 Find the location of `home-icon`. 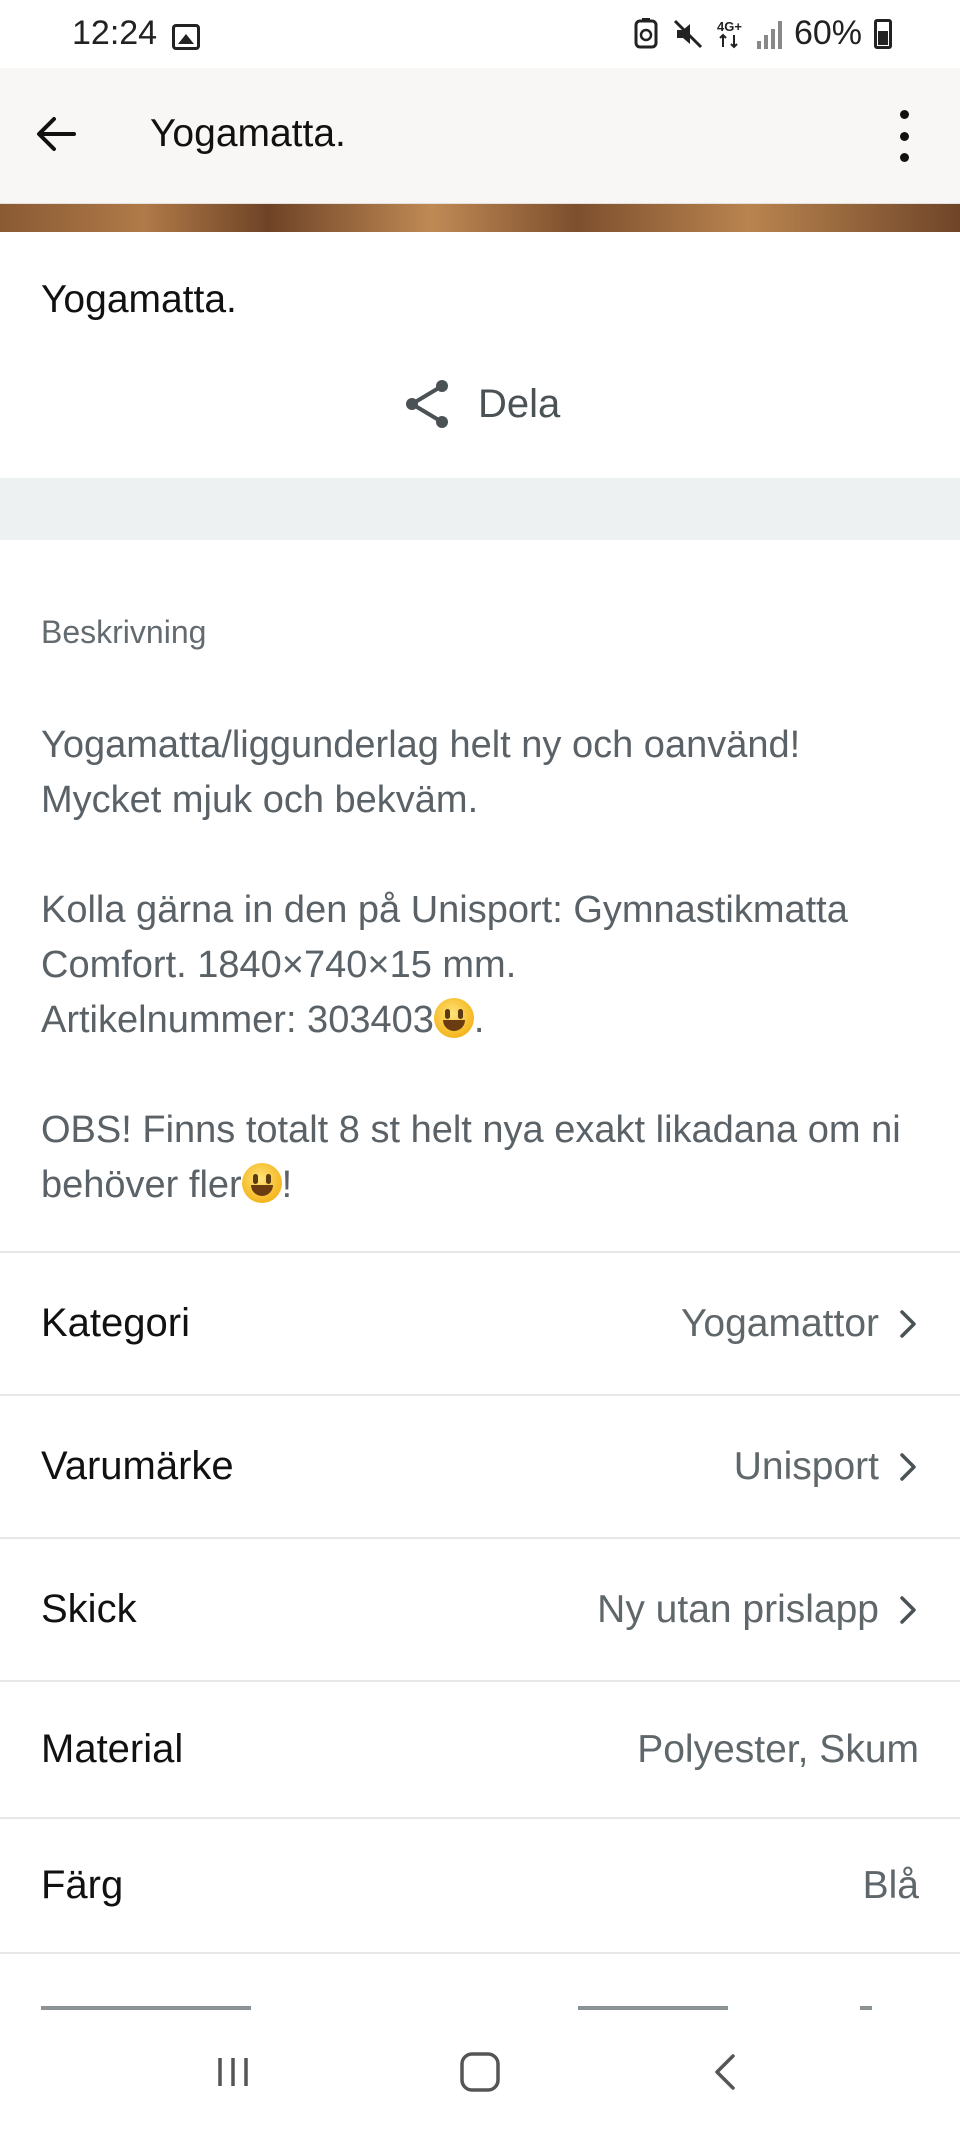

home-icon is located at coordinates (480, 2071).